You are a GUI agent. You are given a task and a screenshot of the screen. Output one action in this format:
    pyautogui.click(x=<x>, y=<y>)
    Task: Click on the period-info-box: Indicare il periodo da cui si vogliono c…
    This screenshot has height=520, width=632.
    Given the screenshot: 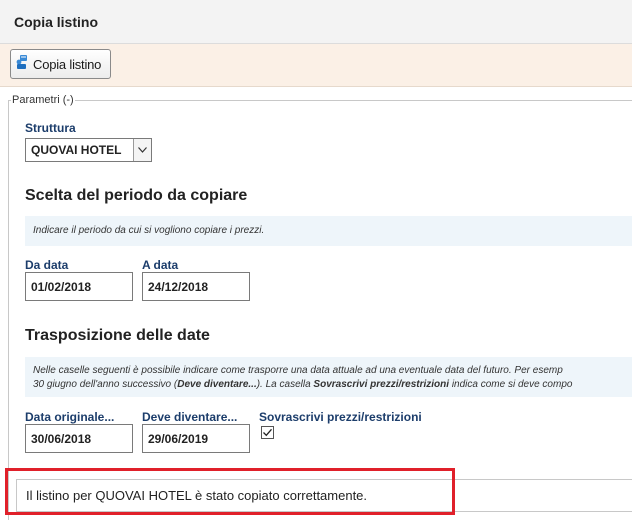 What is the action you would take?
    pyautogui.click(x=328, y=231)
    